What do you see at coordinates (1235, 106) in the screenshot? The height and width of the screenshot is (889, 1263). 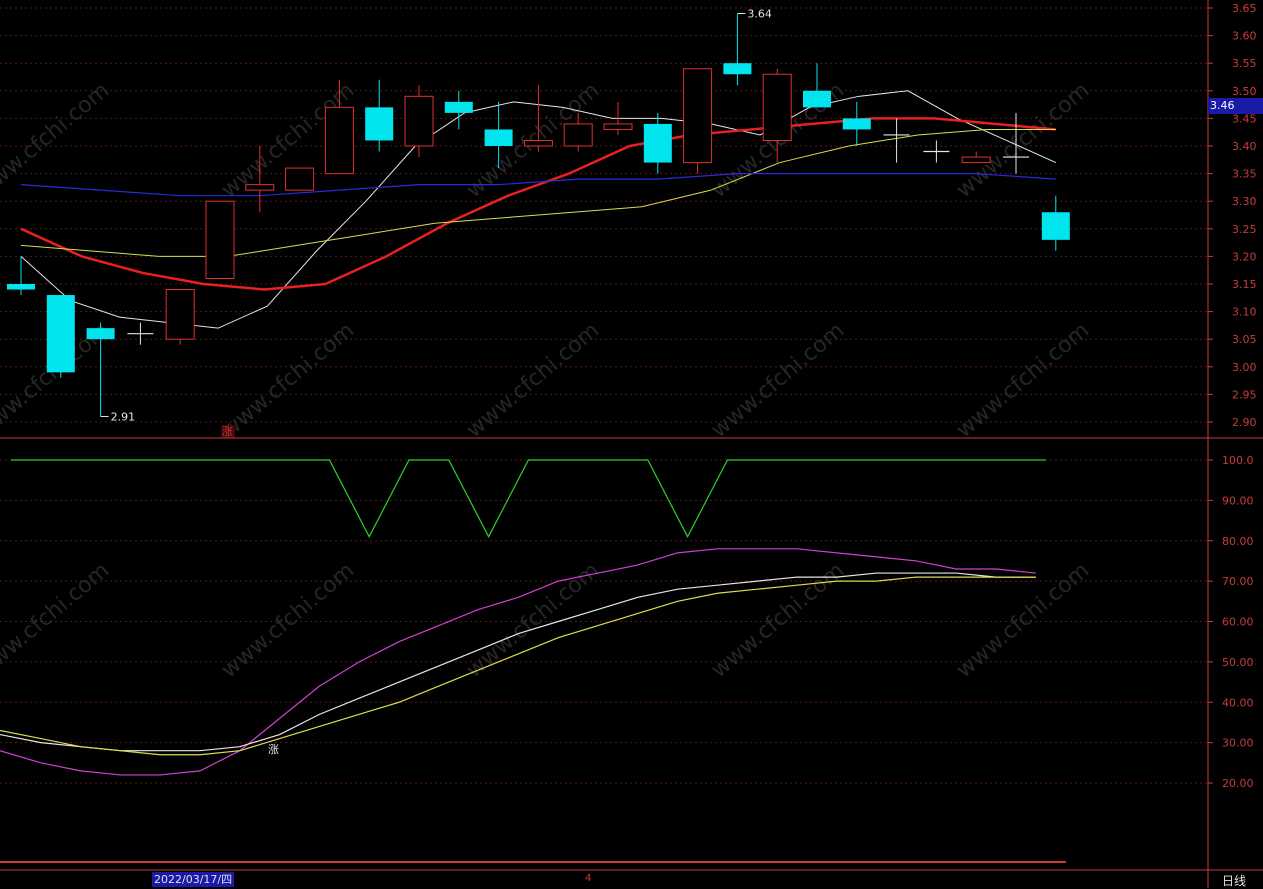 I see `last-price-label: 3.46` at bounding box center [1235, 106].